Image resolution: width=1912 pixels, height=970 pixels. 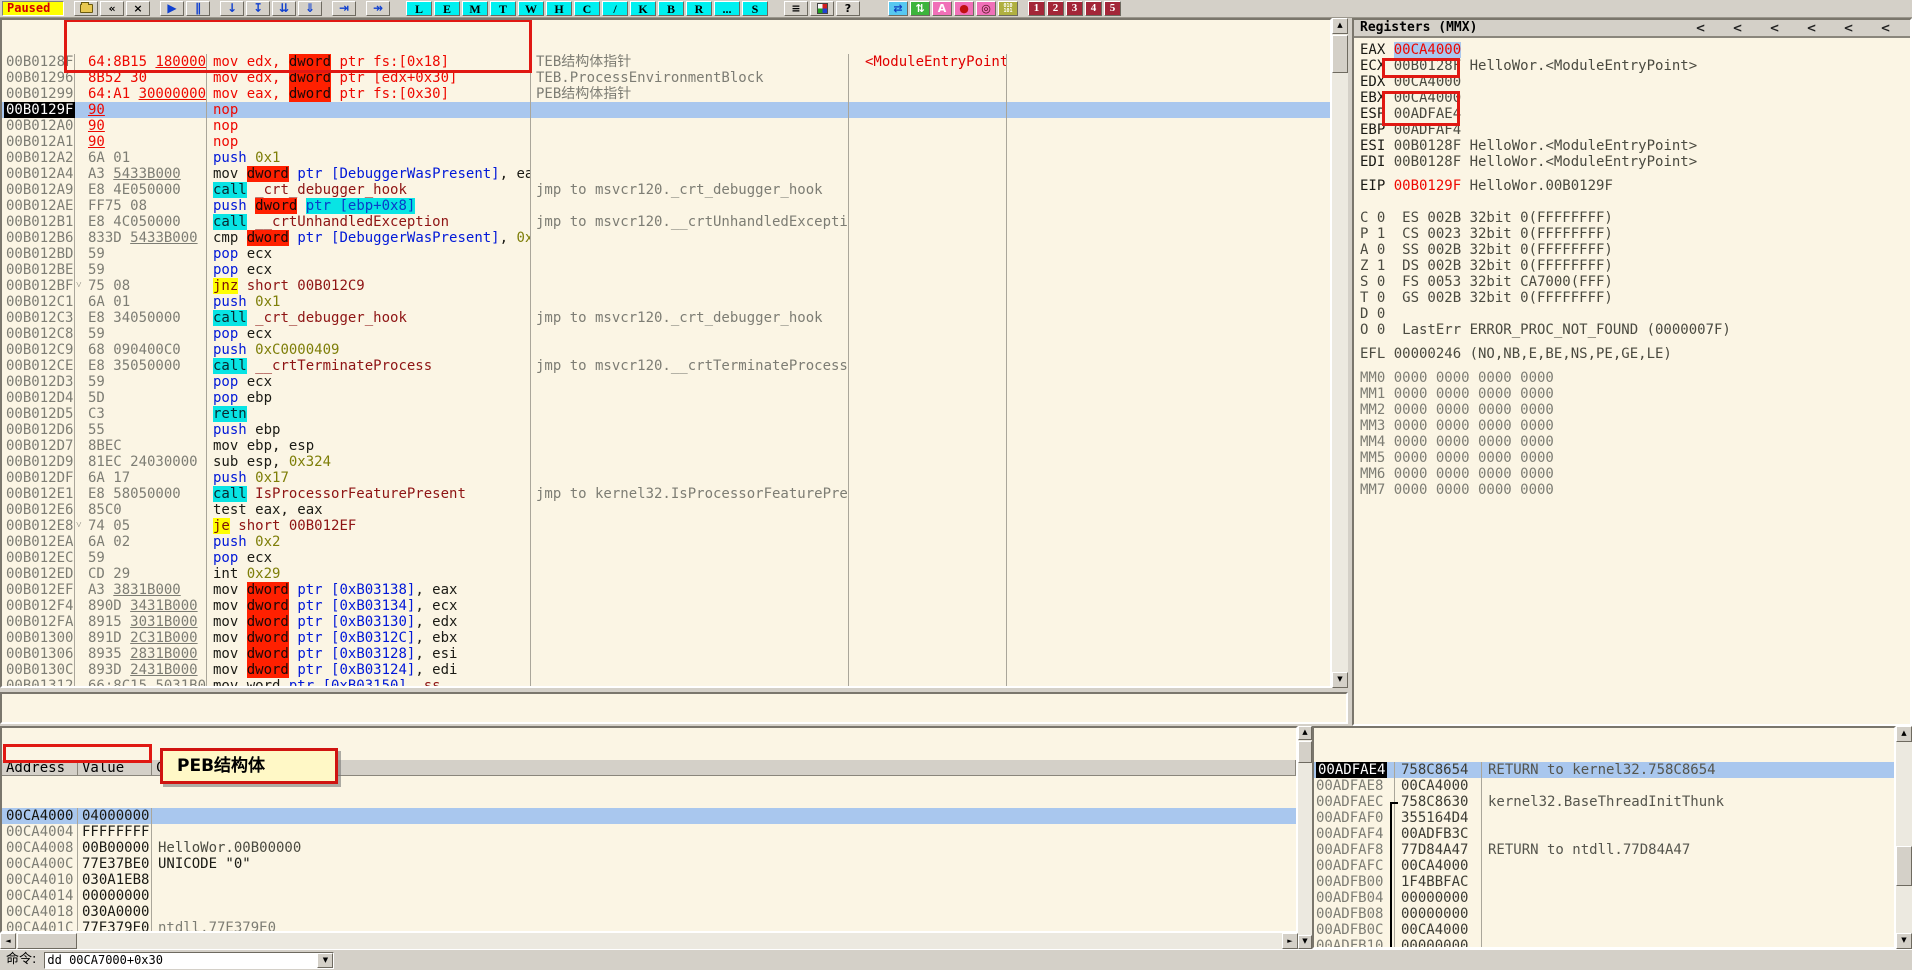 I want to click on disasm-row: 00B012EC 59 pop ecx, so click(x=666, y=558).